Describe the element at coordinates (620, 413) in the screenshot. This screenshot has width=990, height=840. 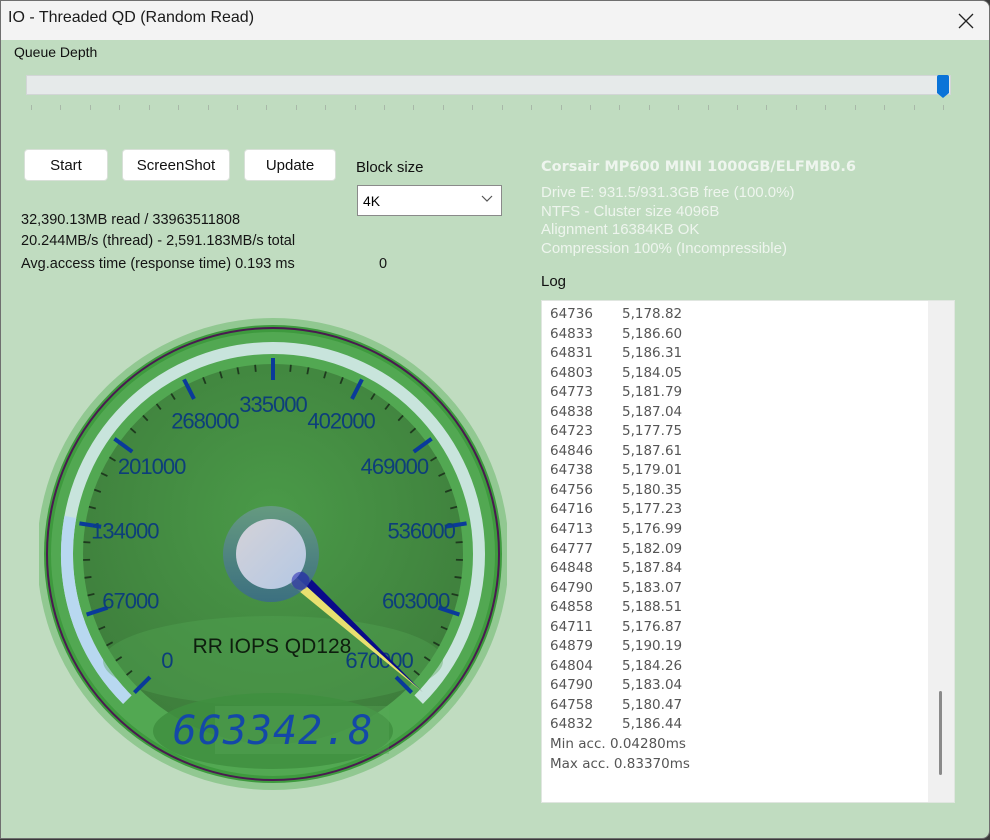
I see `log-row: 64838 5,187.04` at that location.